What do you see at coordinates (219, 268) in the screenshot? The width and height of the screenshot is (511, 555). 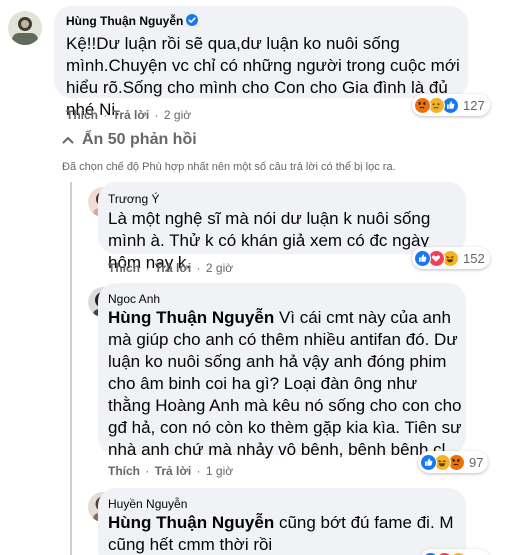 I see `reply-time: 2 giờ` at bounding box center [219, 268].